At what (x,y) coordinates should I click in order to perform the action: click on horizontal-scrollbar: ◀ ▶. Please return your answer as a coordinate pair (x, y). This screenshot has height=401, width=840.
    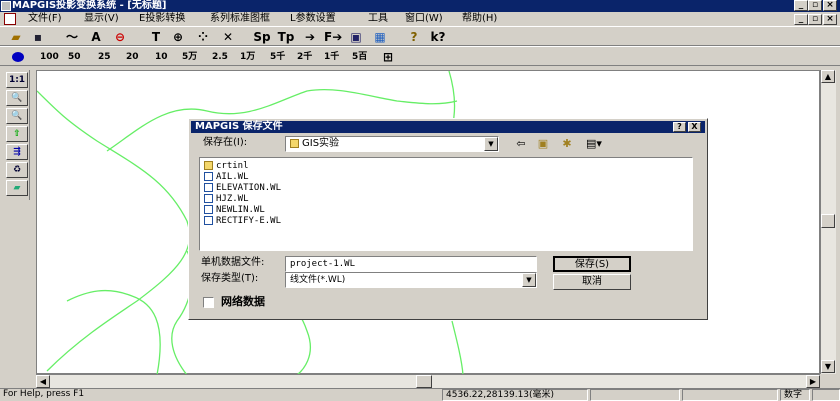
    Looking at the image, I should click on (428, 381).